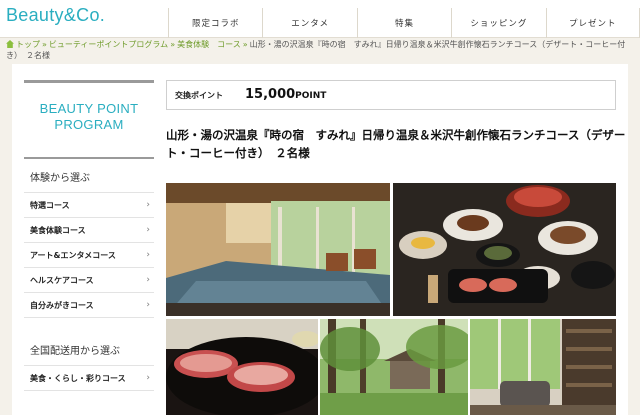 The height and width of the screenshot is (415, 640). I want to click on sidebar-section-experience: 体験から選ぶ, so click(89, 176).